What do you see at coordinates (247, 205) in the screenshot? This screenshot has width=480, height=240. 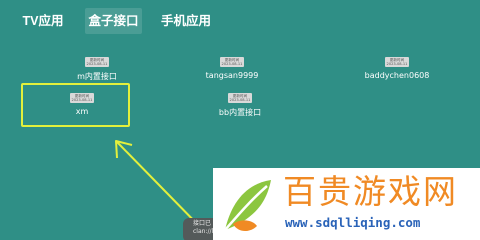 I see `leaf-logo-icon` at bounding box center [247, 205].